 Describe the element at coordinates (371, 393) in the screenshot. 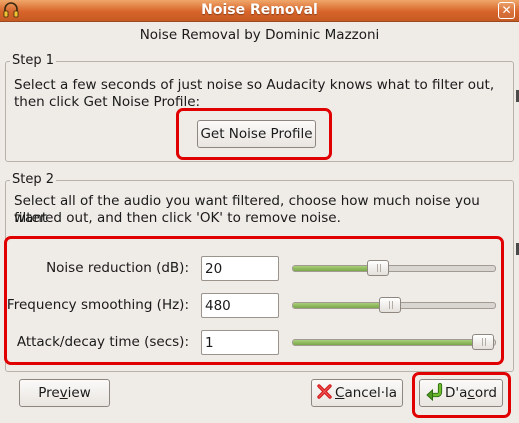

I see `cancel-label-post: ancel·la` at that location.